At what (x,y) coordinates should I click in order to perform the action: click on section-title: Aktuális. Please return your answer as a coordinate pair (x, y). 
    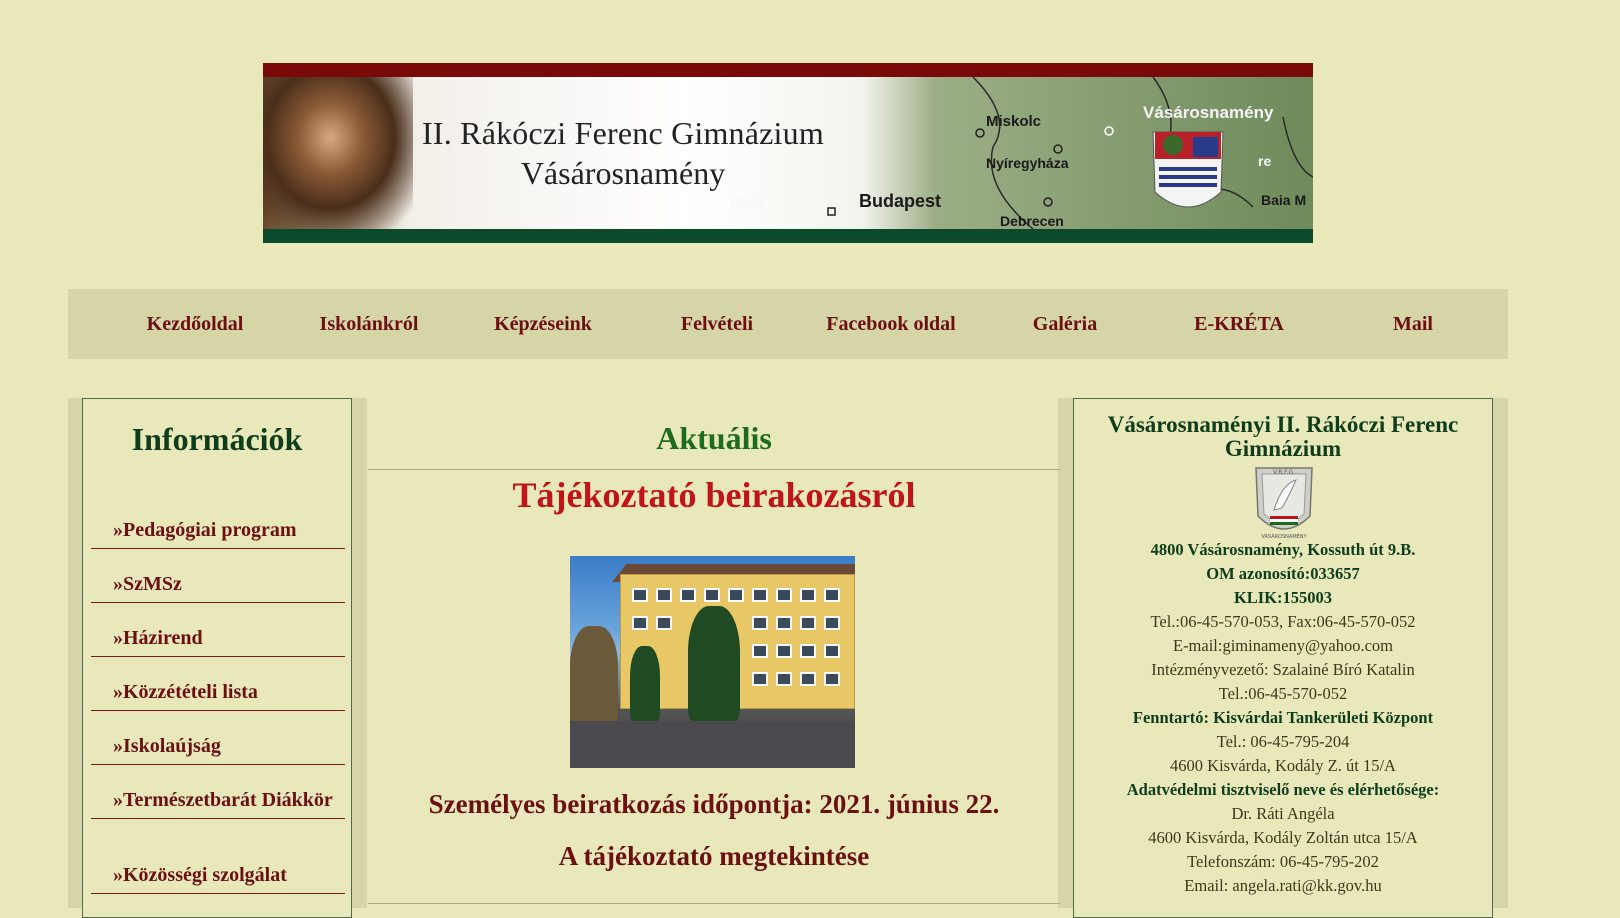
    Looking at the image, I should click on (714, 438).